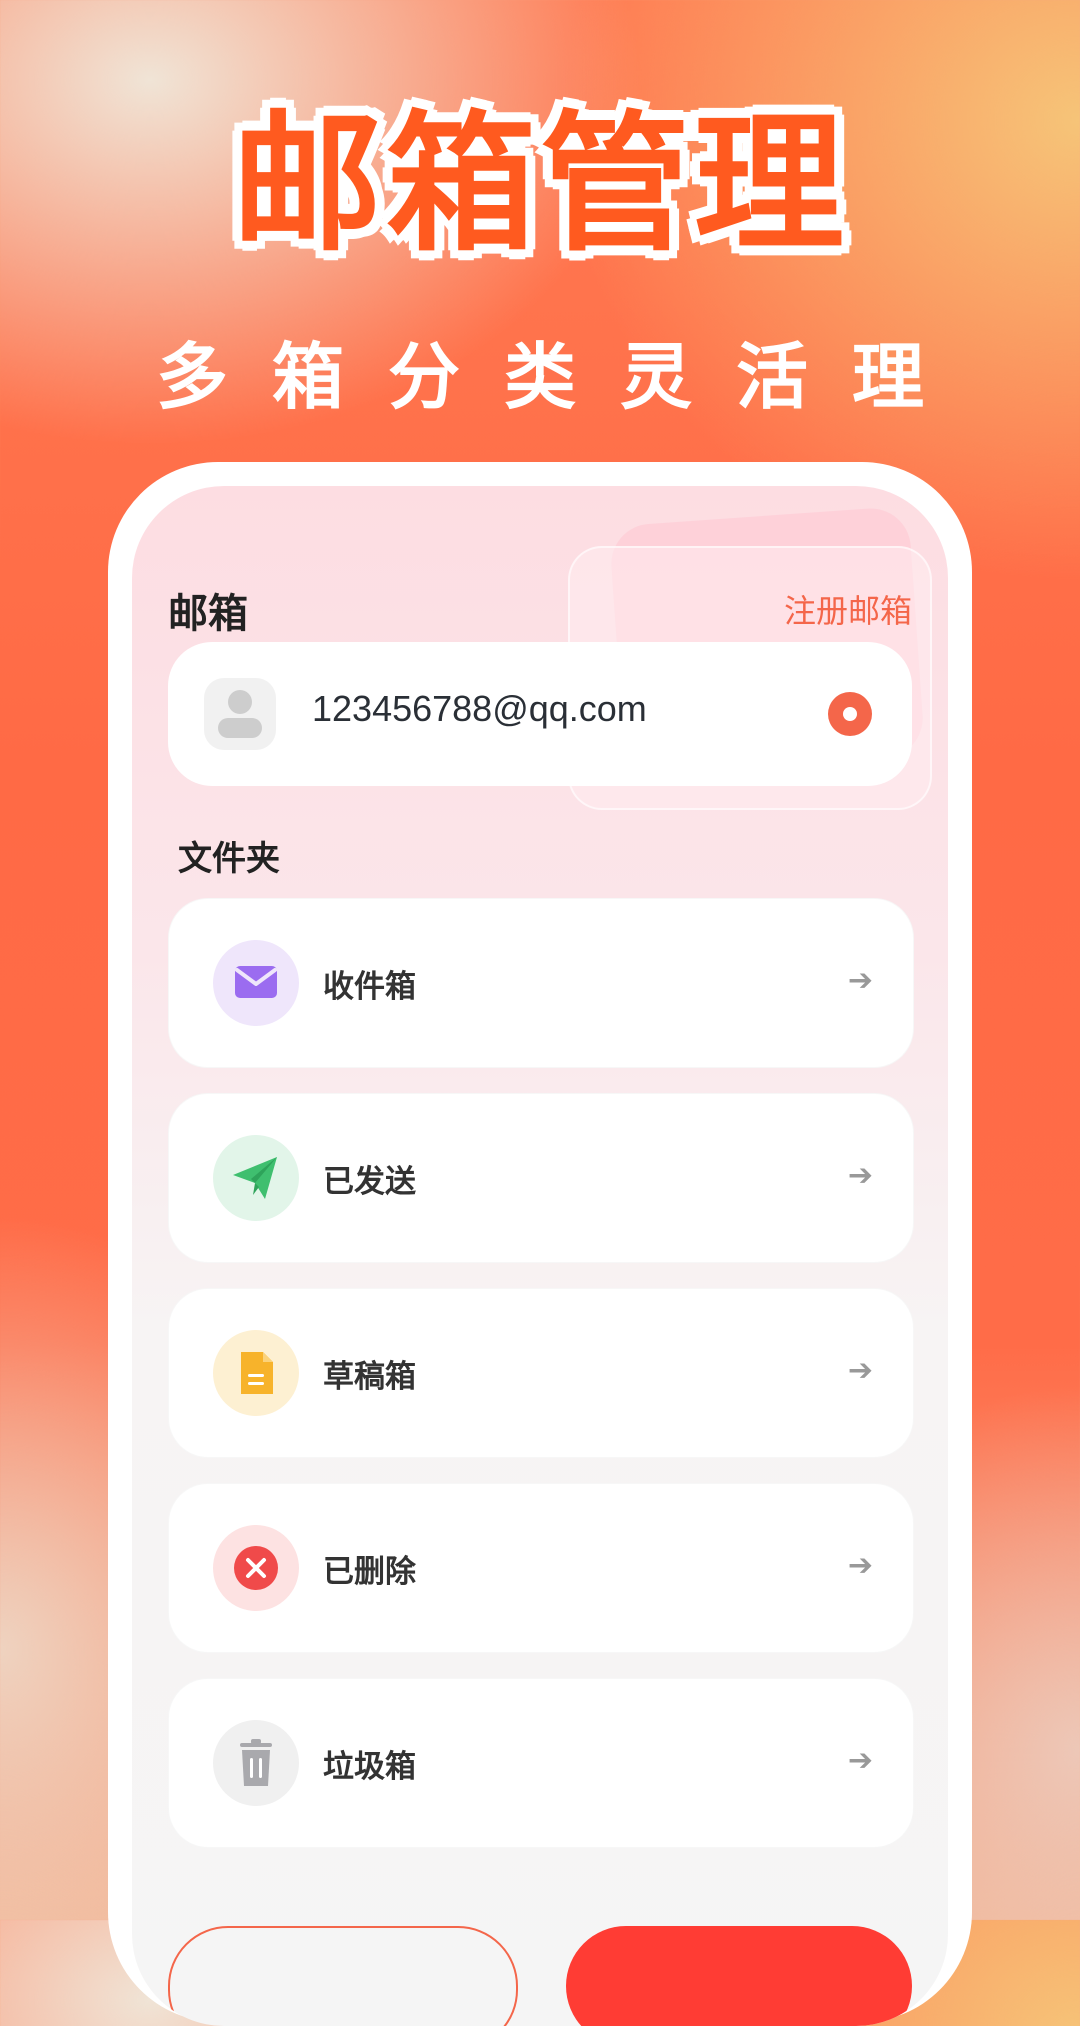 The height and width of the screenshot is (2026, 1080). I want to click on folder-item-sent: 已发送 ➔, so click(541, 1178).